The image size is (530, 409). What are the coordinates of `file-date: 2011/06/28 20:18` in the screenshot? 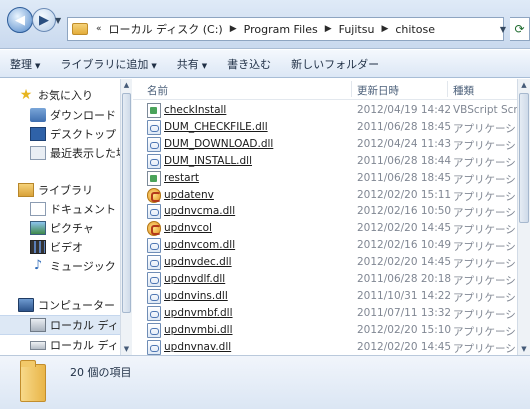 It's located at (404, 279).